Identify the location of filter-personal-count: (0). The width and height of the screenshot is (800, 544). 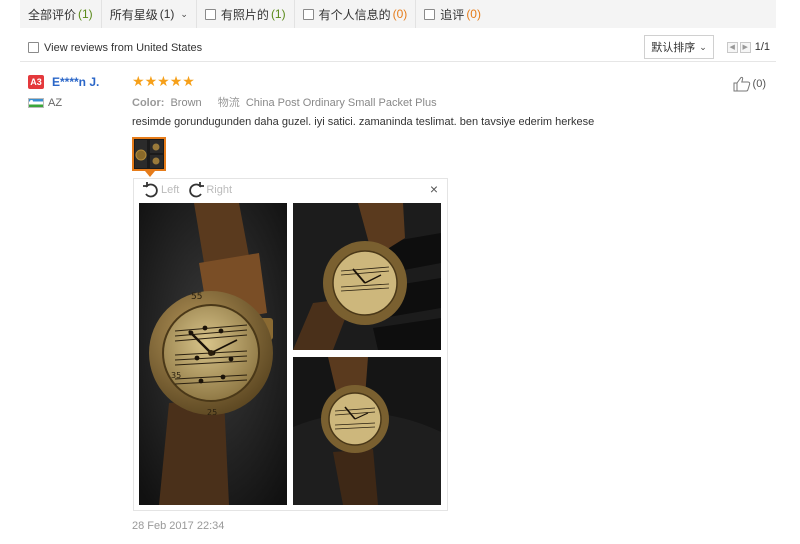
(400, 14).